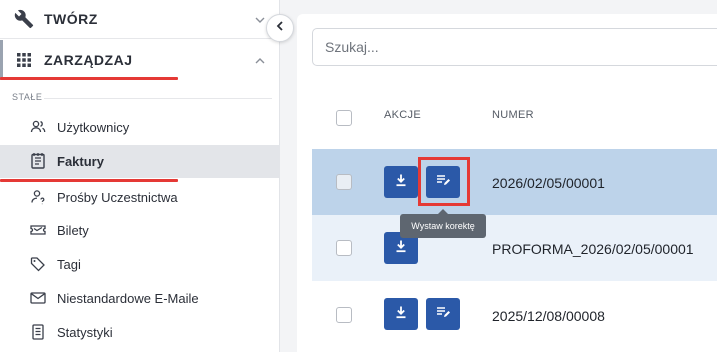 Image resolution: width=717 pixels, height=352 pixels. Describe the element at coordinates (140, 19) in the screenshot. I see `section-tworz: TWÓRZ` at that location.